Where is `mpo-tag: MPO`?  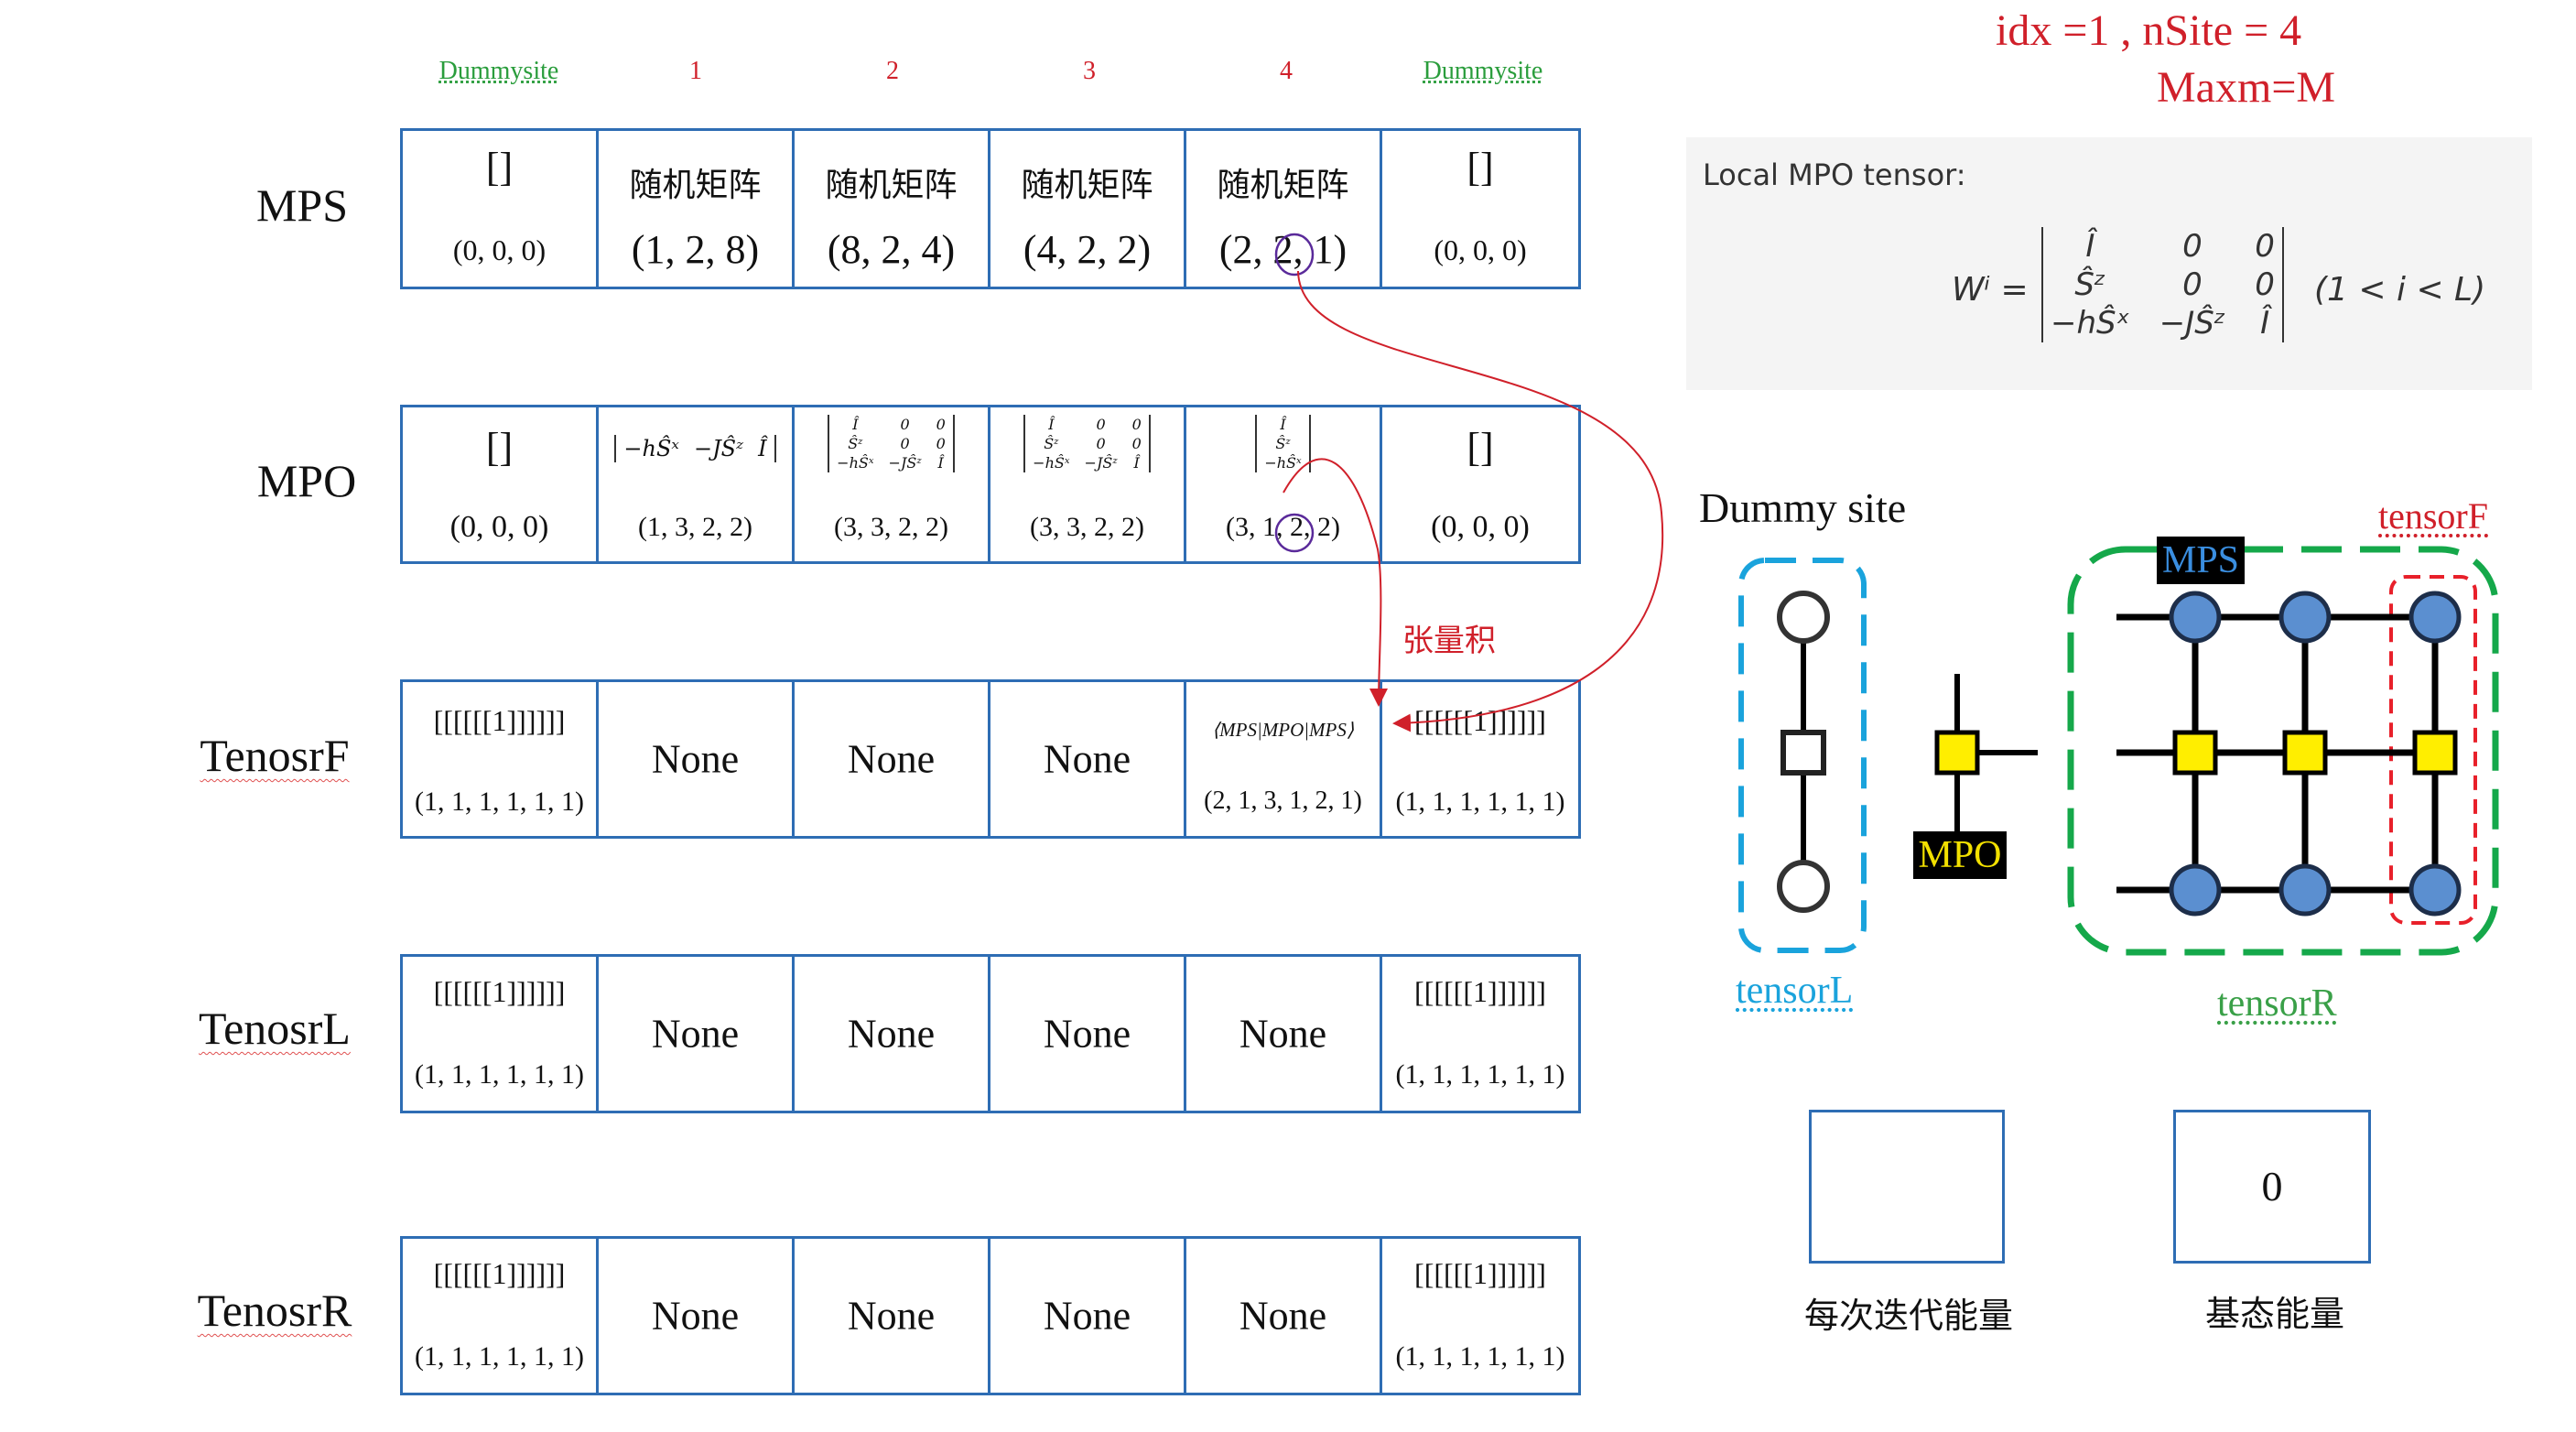 mpo-tag: MPO is located at coordinates (1960, 855).